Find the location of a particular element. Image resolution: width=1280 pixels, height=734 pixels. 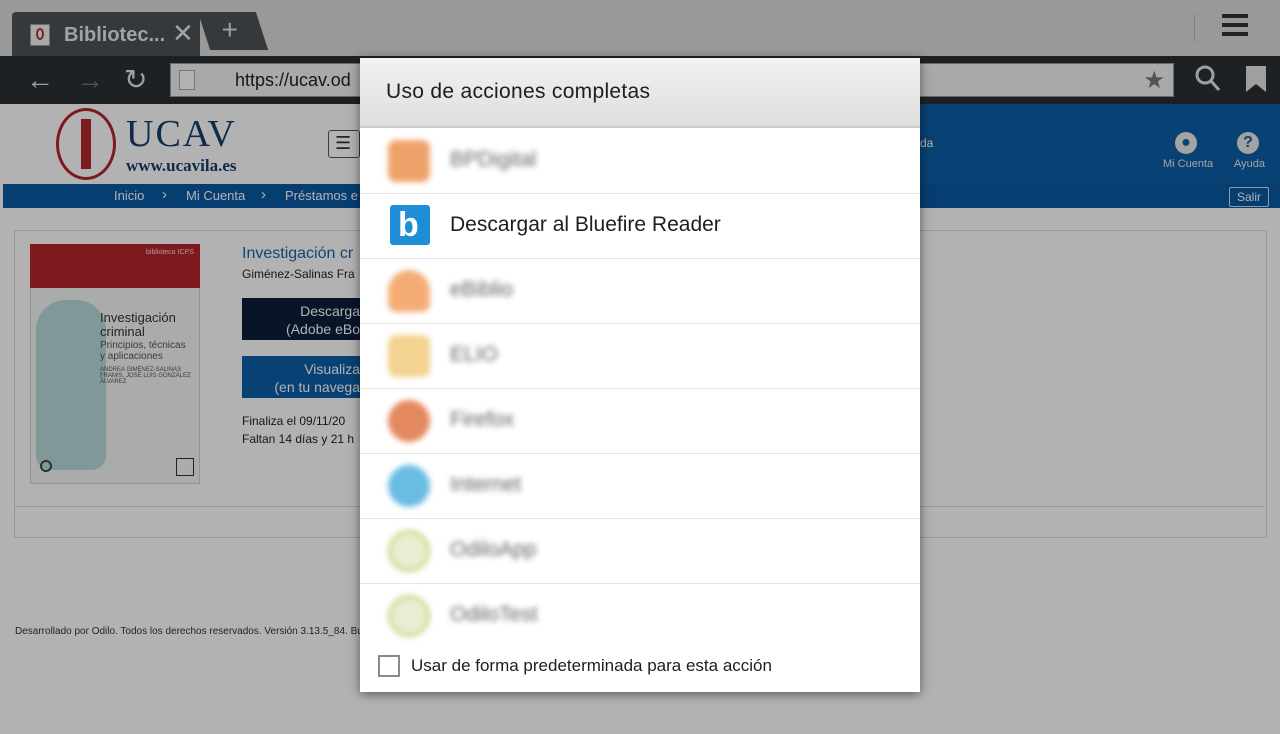

ebiblio-app-icon is located at coordinates (409, 291).